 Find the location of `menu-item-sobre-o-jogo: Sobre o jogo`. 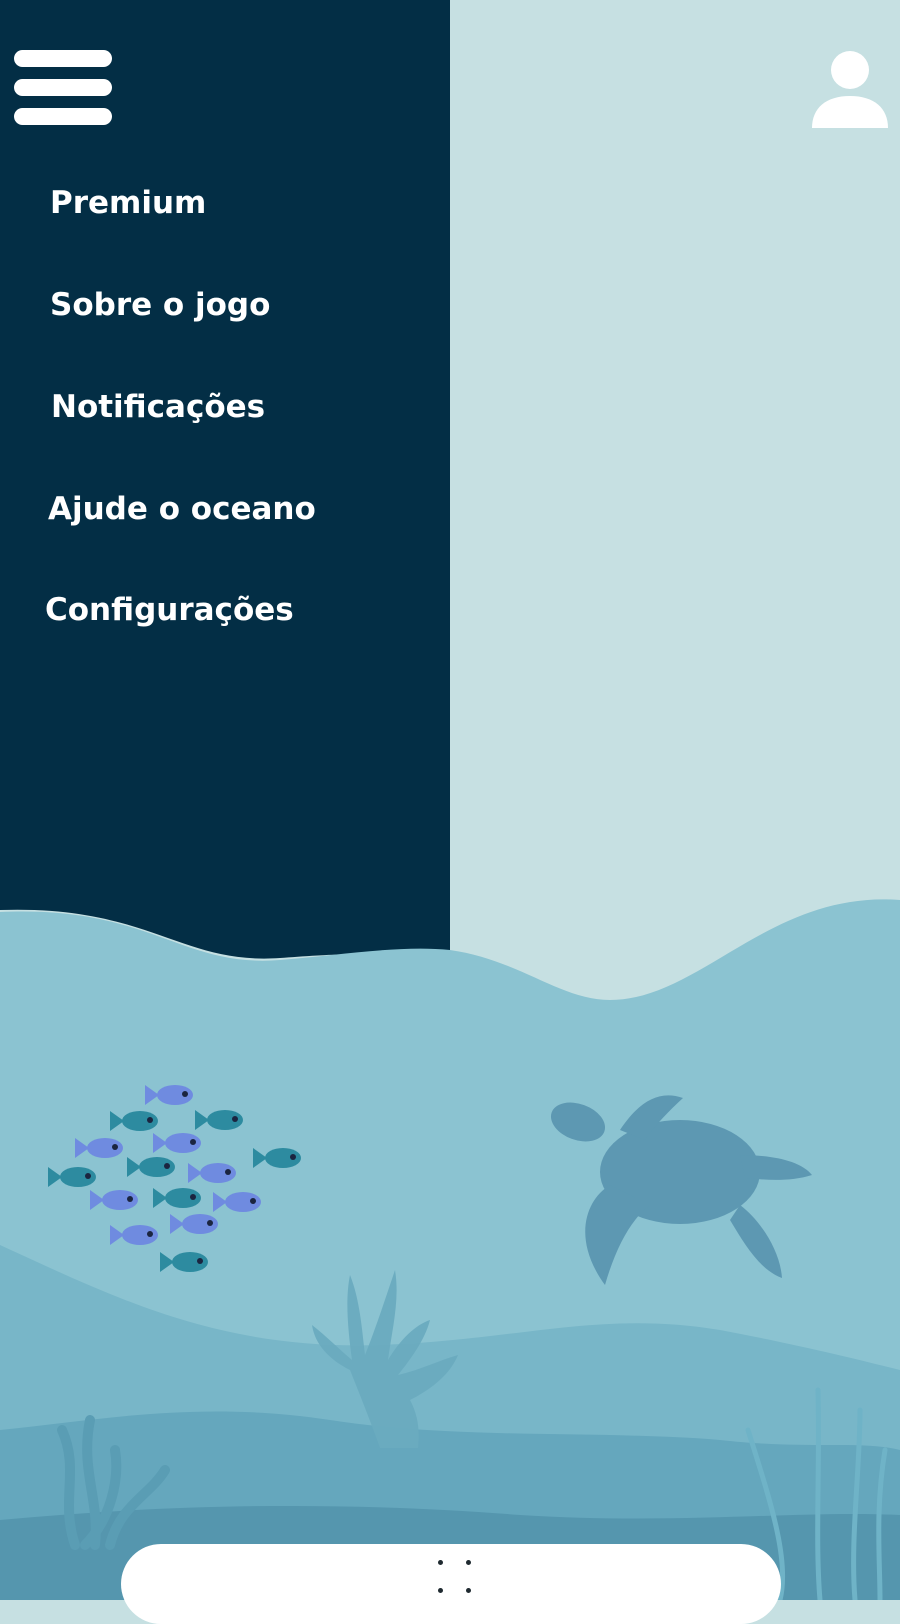

menu-item-sobre-o-jogo: Sobre o jogo is located at coordinates (160, 305).